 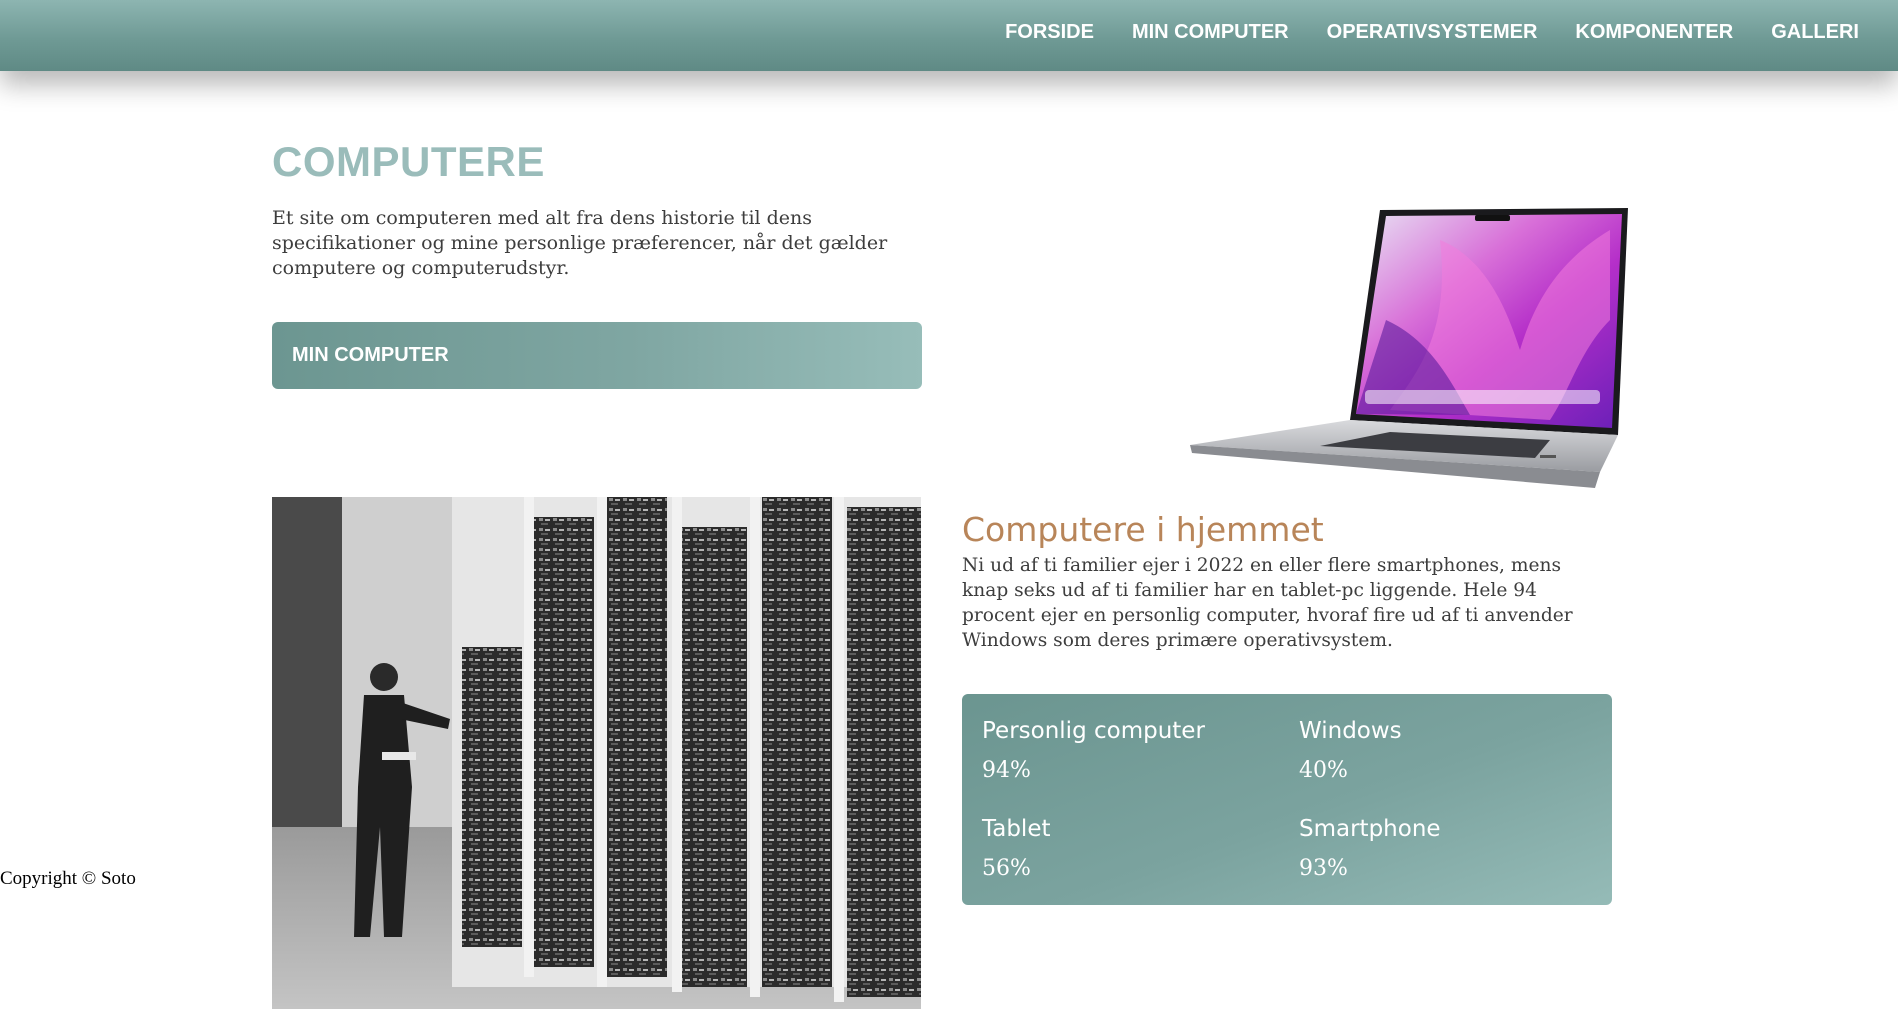 What do you see at coordinates (1049, 32) in the screenshot?
I see `nav-item-forside: FORSIDE` at bounding box center [1049, 32].